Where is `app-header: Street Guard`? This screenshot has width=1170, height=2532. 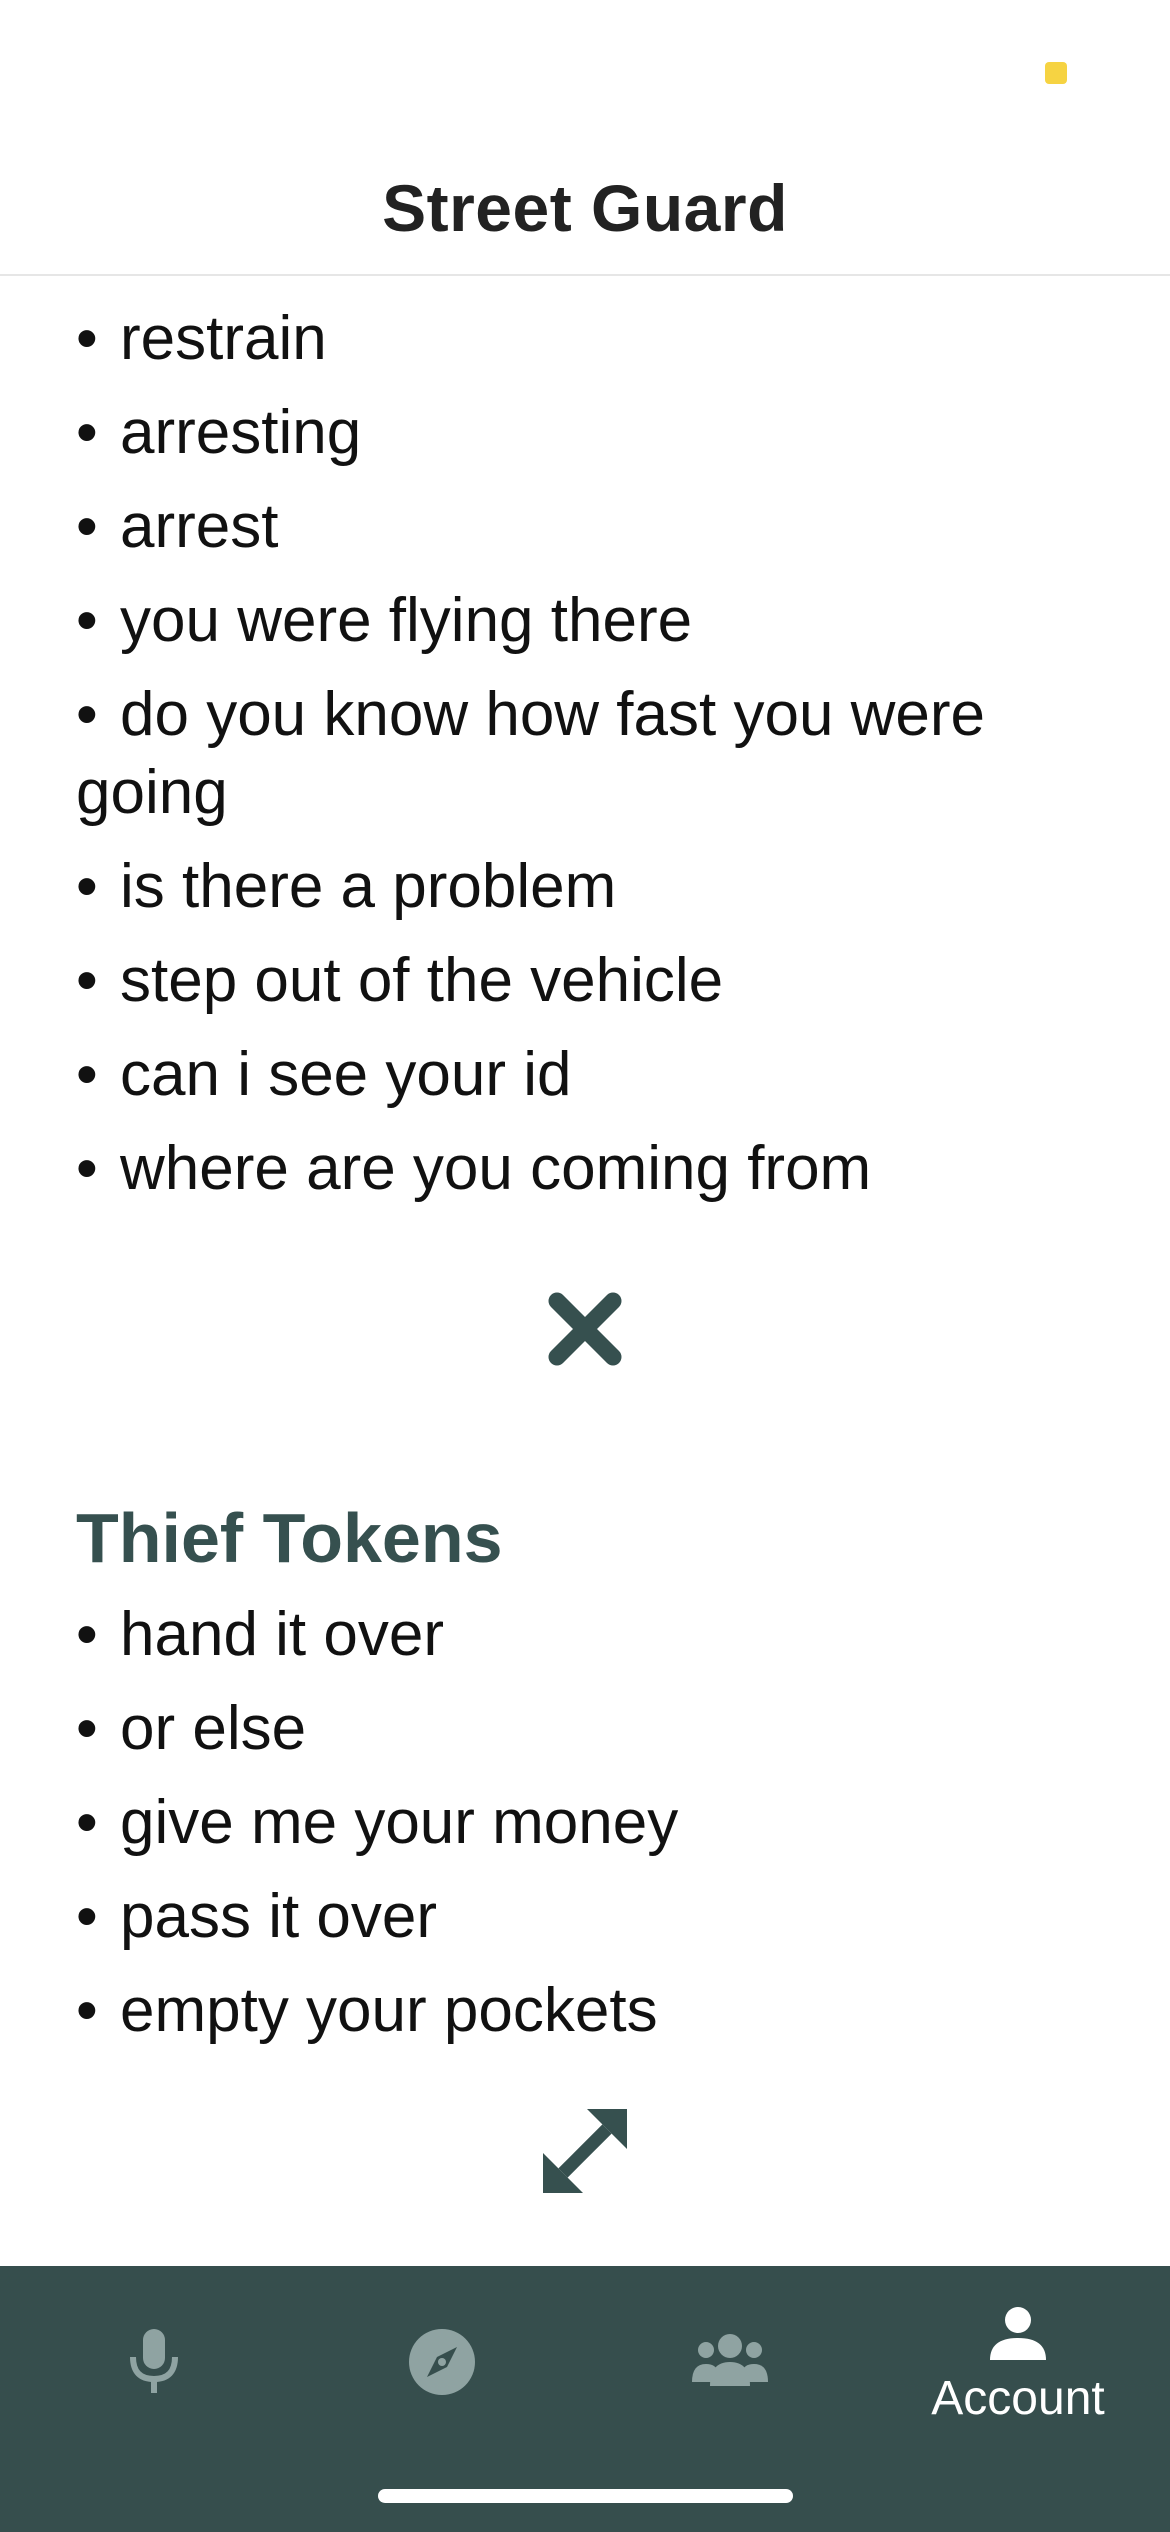 app-header: Street Guard is located at coordinates (585, 208).